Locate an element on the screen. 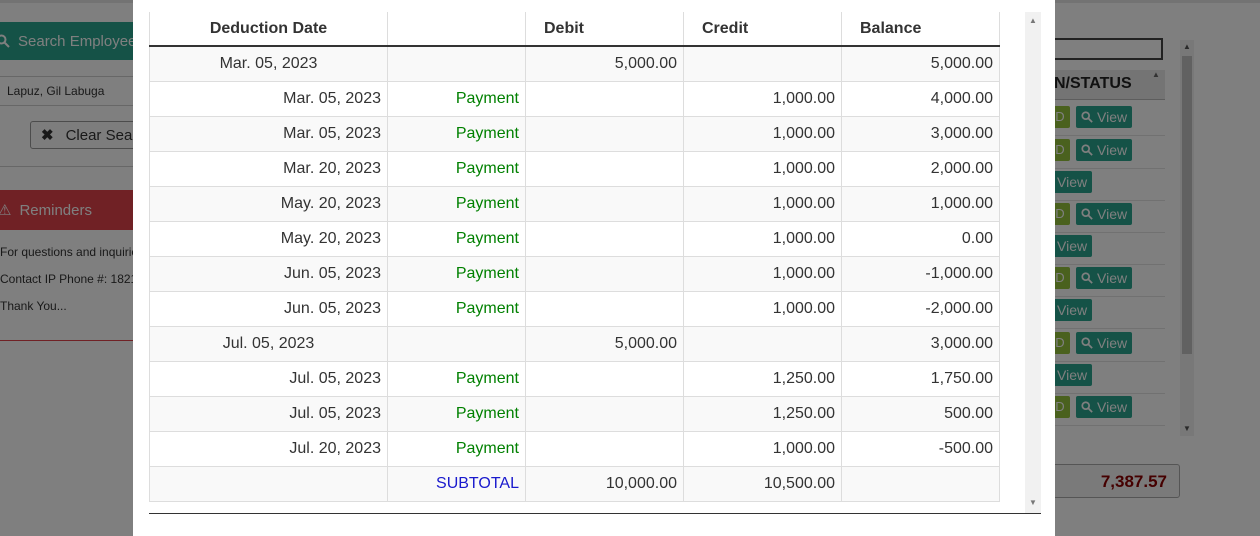  table-row: Mar. 05, 2023 Payment 1,000.00 4,000.00 is located at coordinates (574, 98).